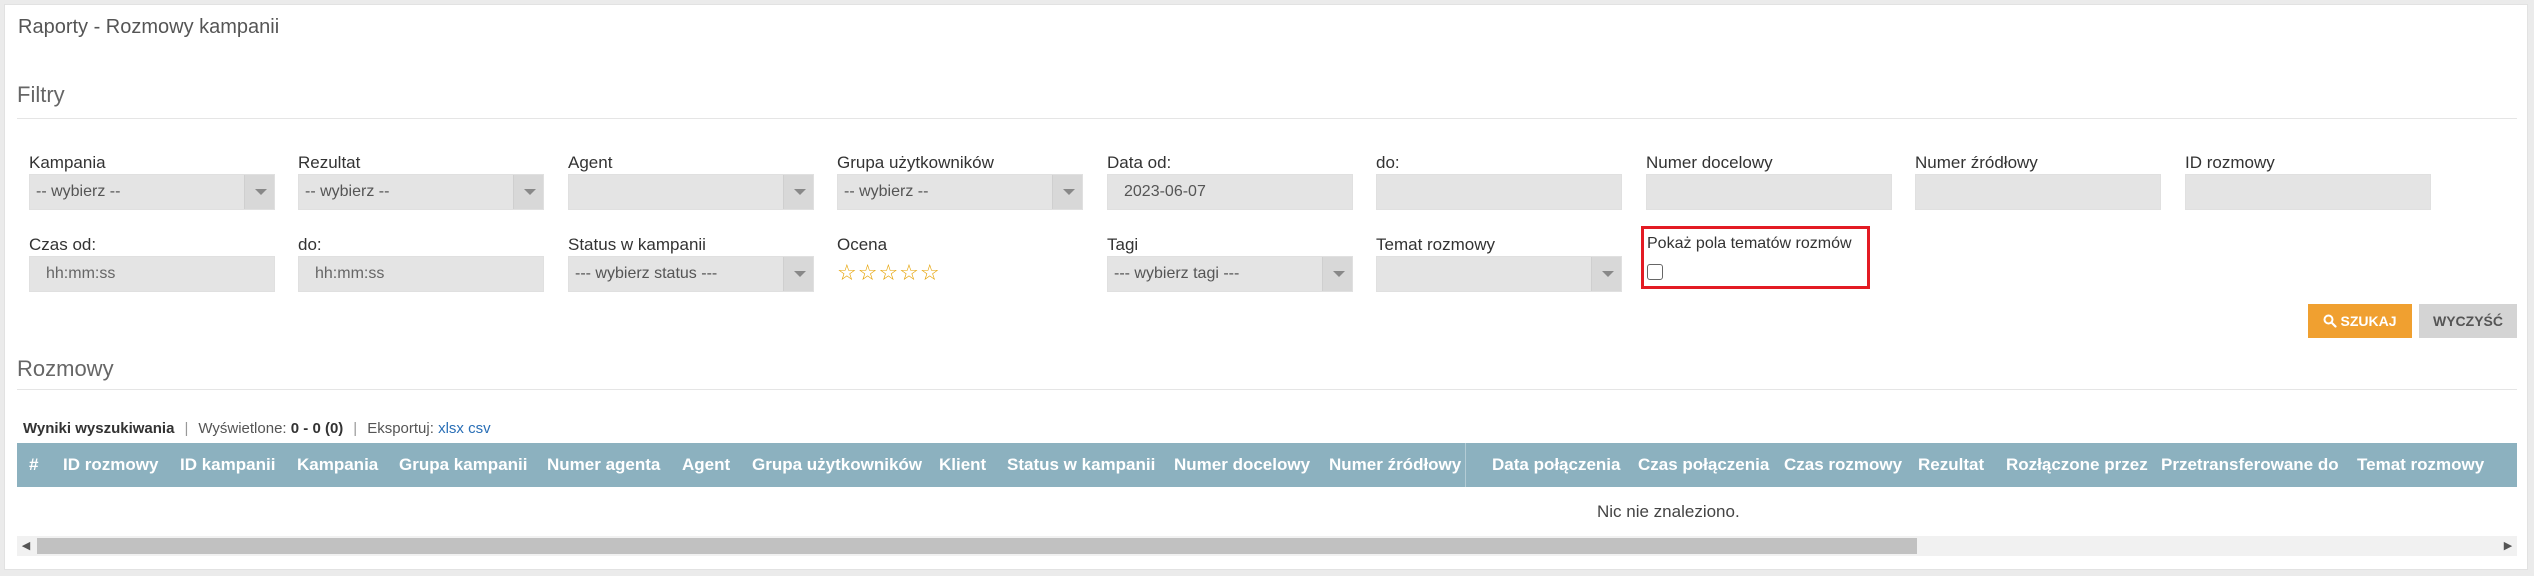 The width and height of the screenshot is (2534, 576). I want to click on export-csv-link: csv, so click(479, 428).